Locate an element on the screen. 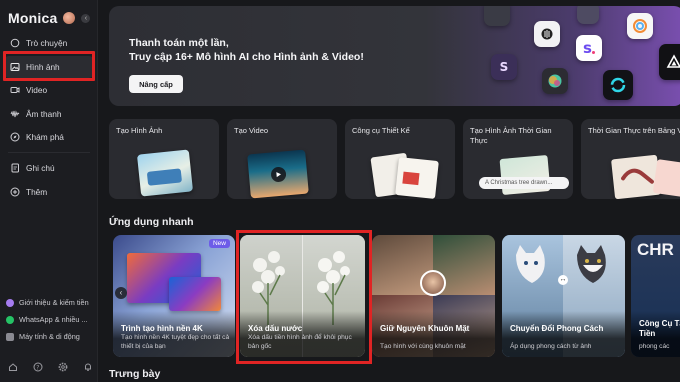 This screenshot has height=382, width=680. category-label: Tạo Hình Ảnh Thời Gian Thực is located at coordinates (511, 135).